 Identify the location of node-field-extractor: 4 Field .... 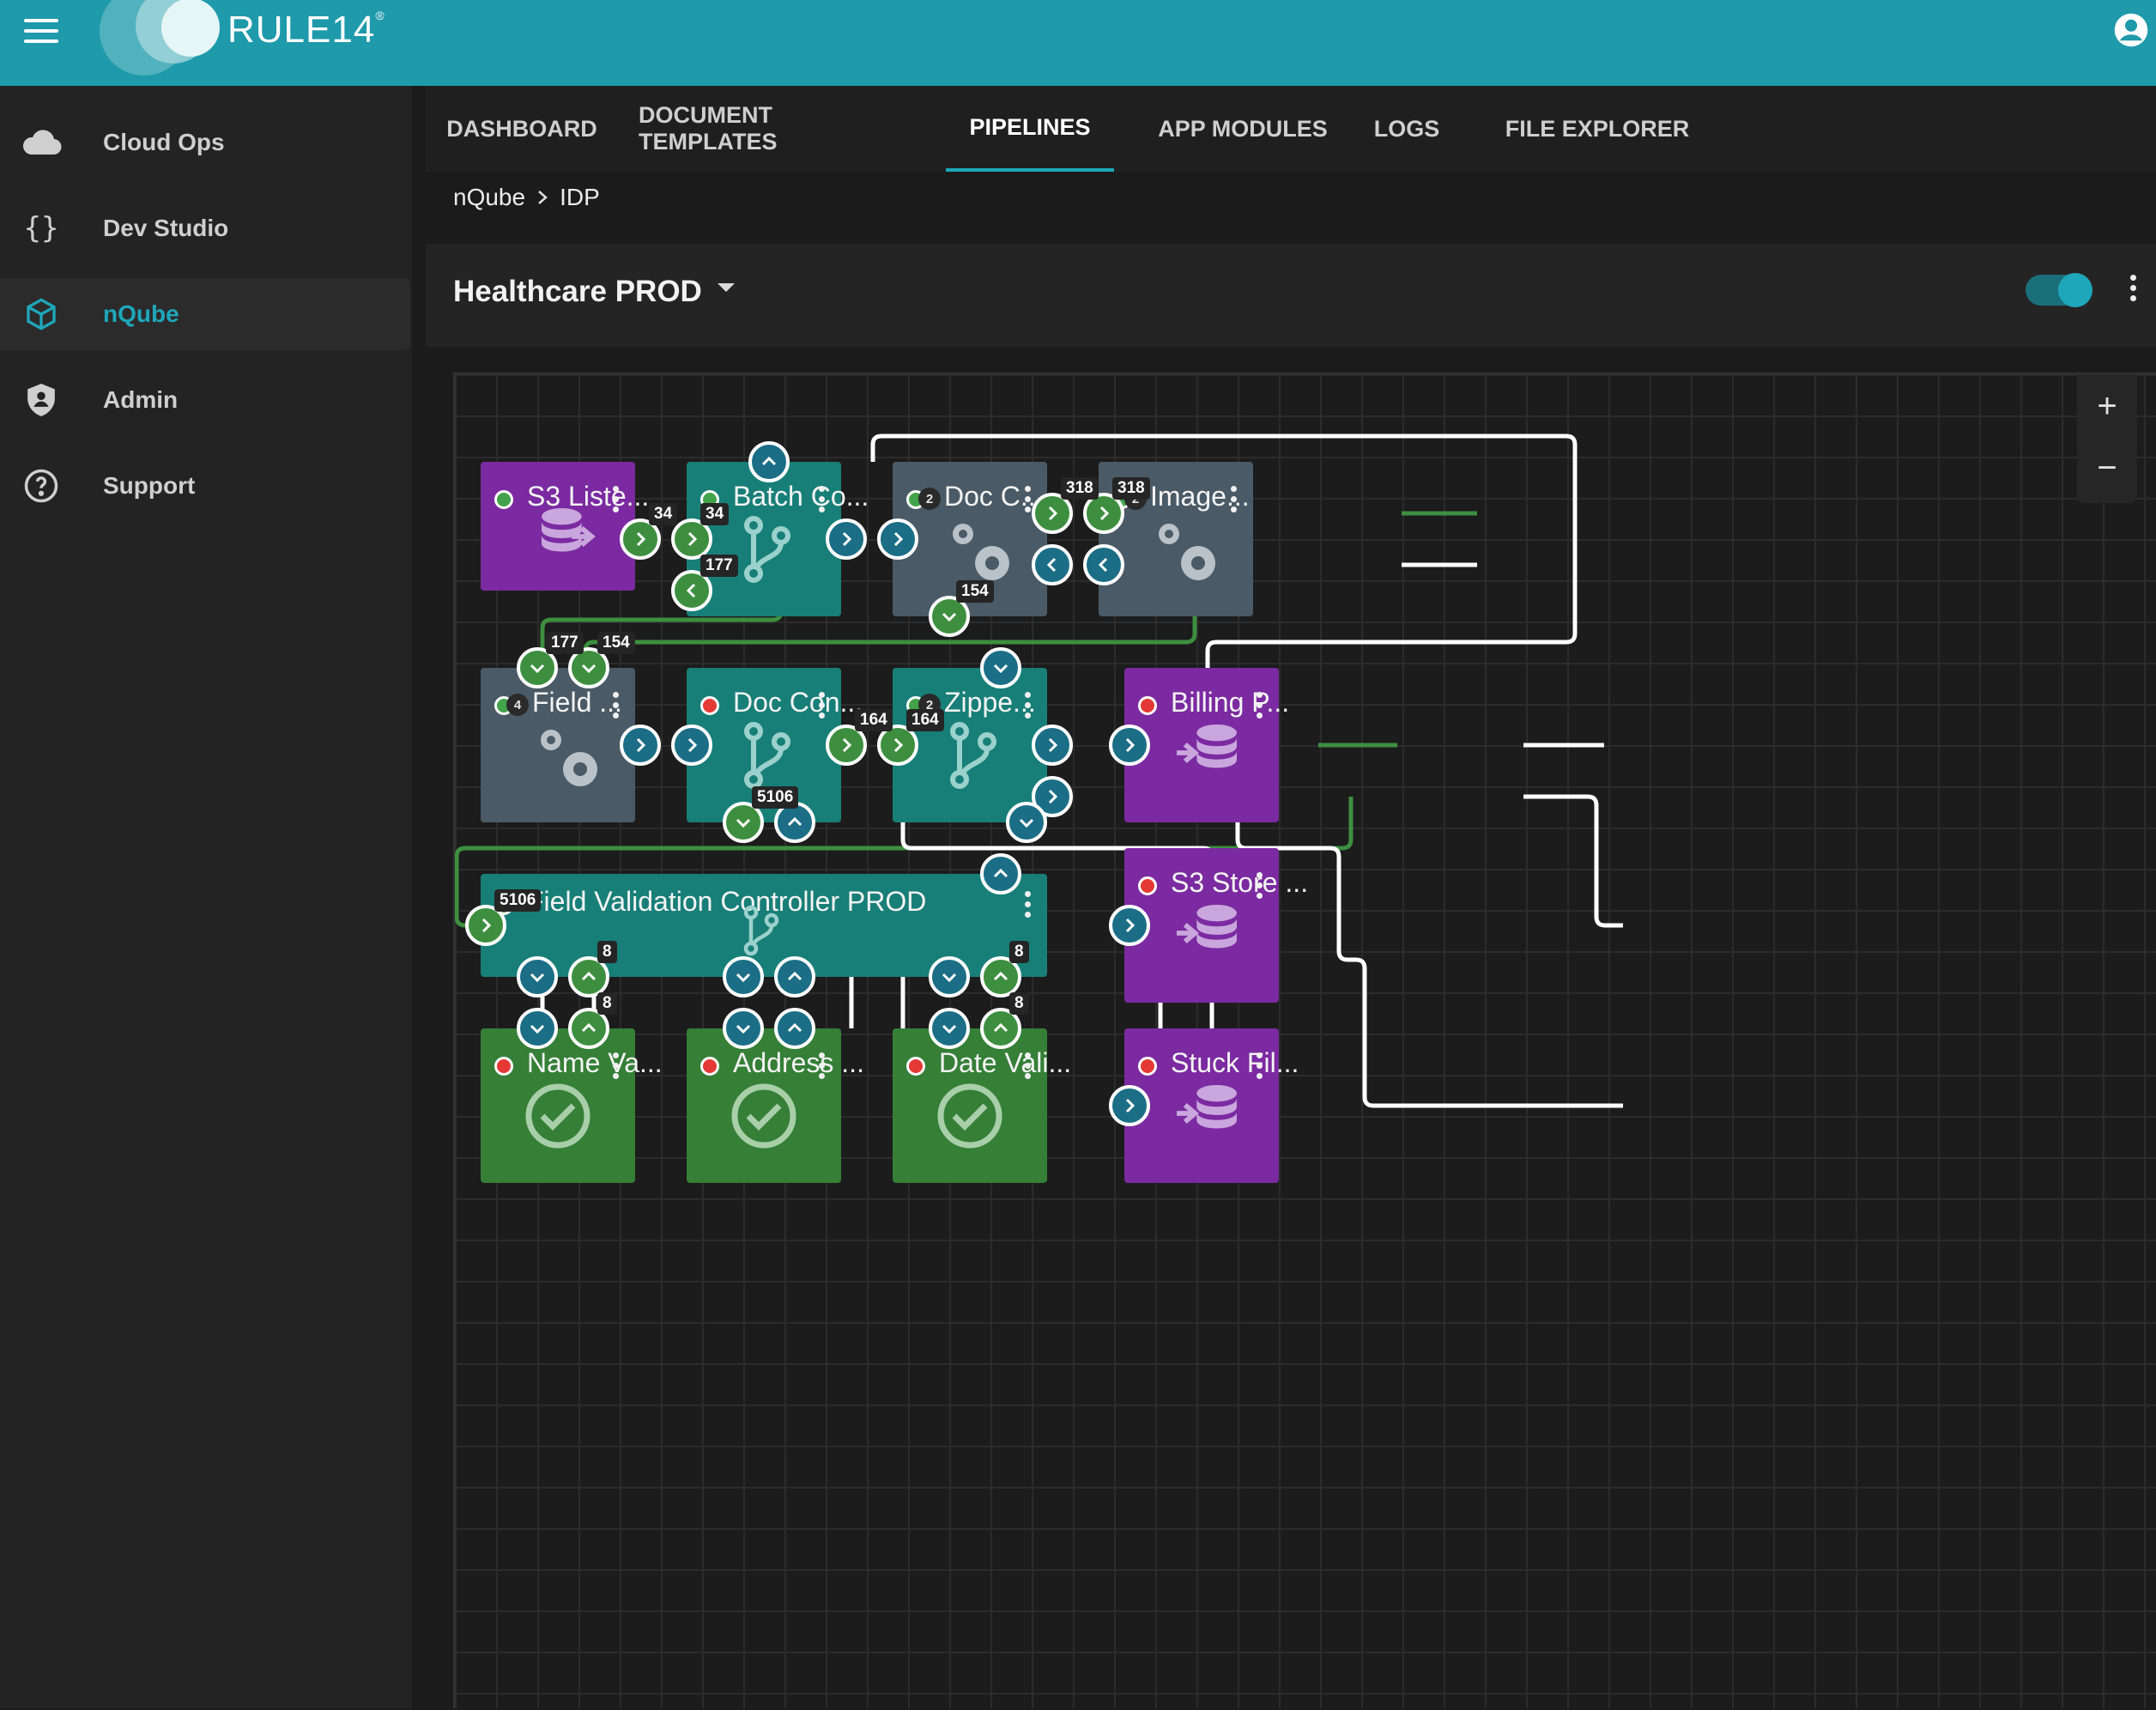
(558, 745).